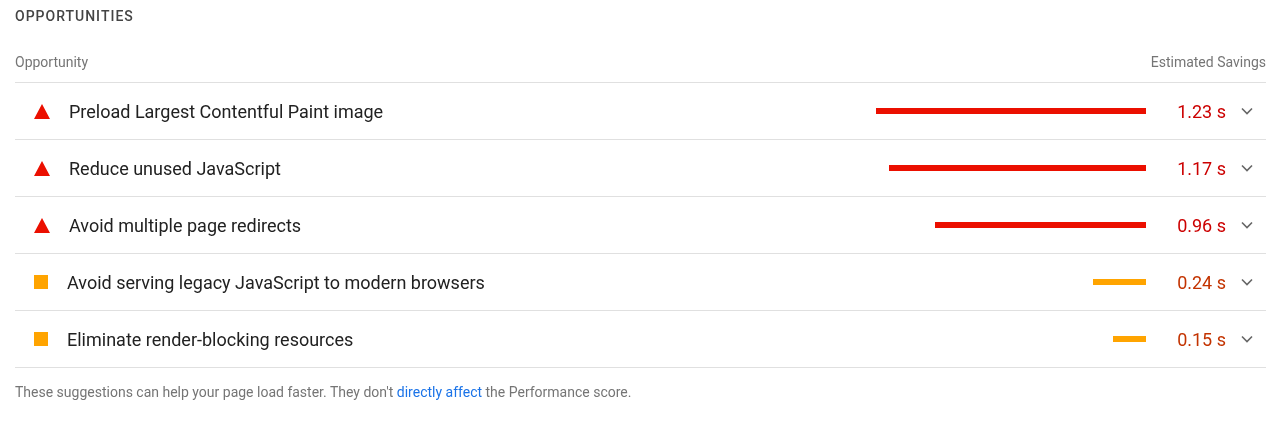 The width and height of the screenshot is (1280, 431). Describe the element at coordinates (456, 282) in the screenshot. I see `opportunity-title: Avoid serving legacy JavaScript to modern browsers` at that location.